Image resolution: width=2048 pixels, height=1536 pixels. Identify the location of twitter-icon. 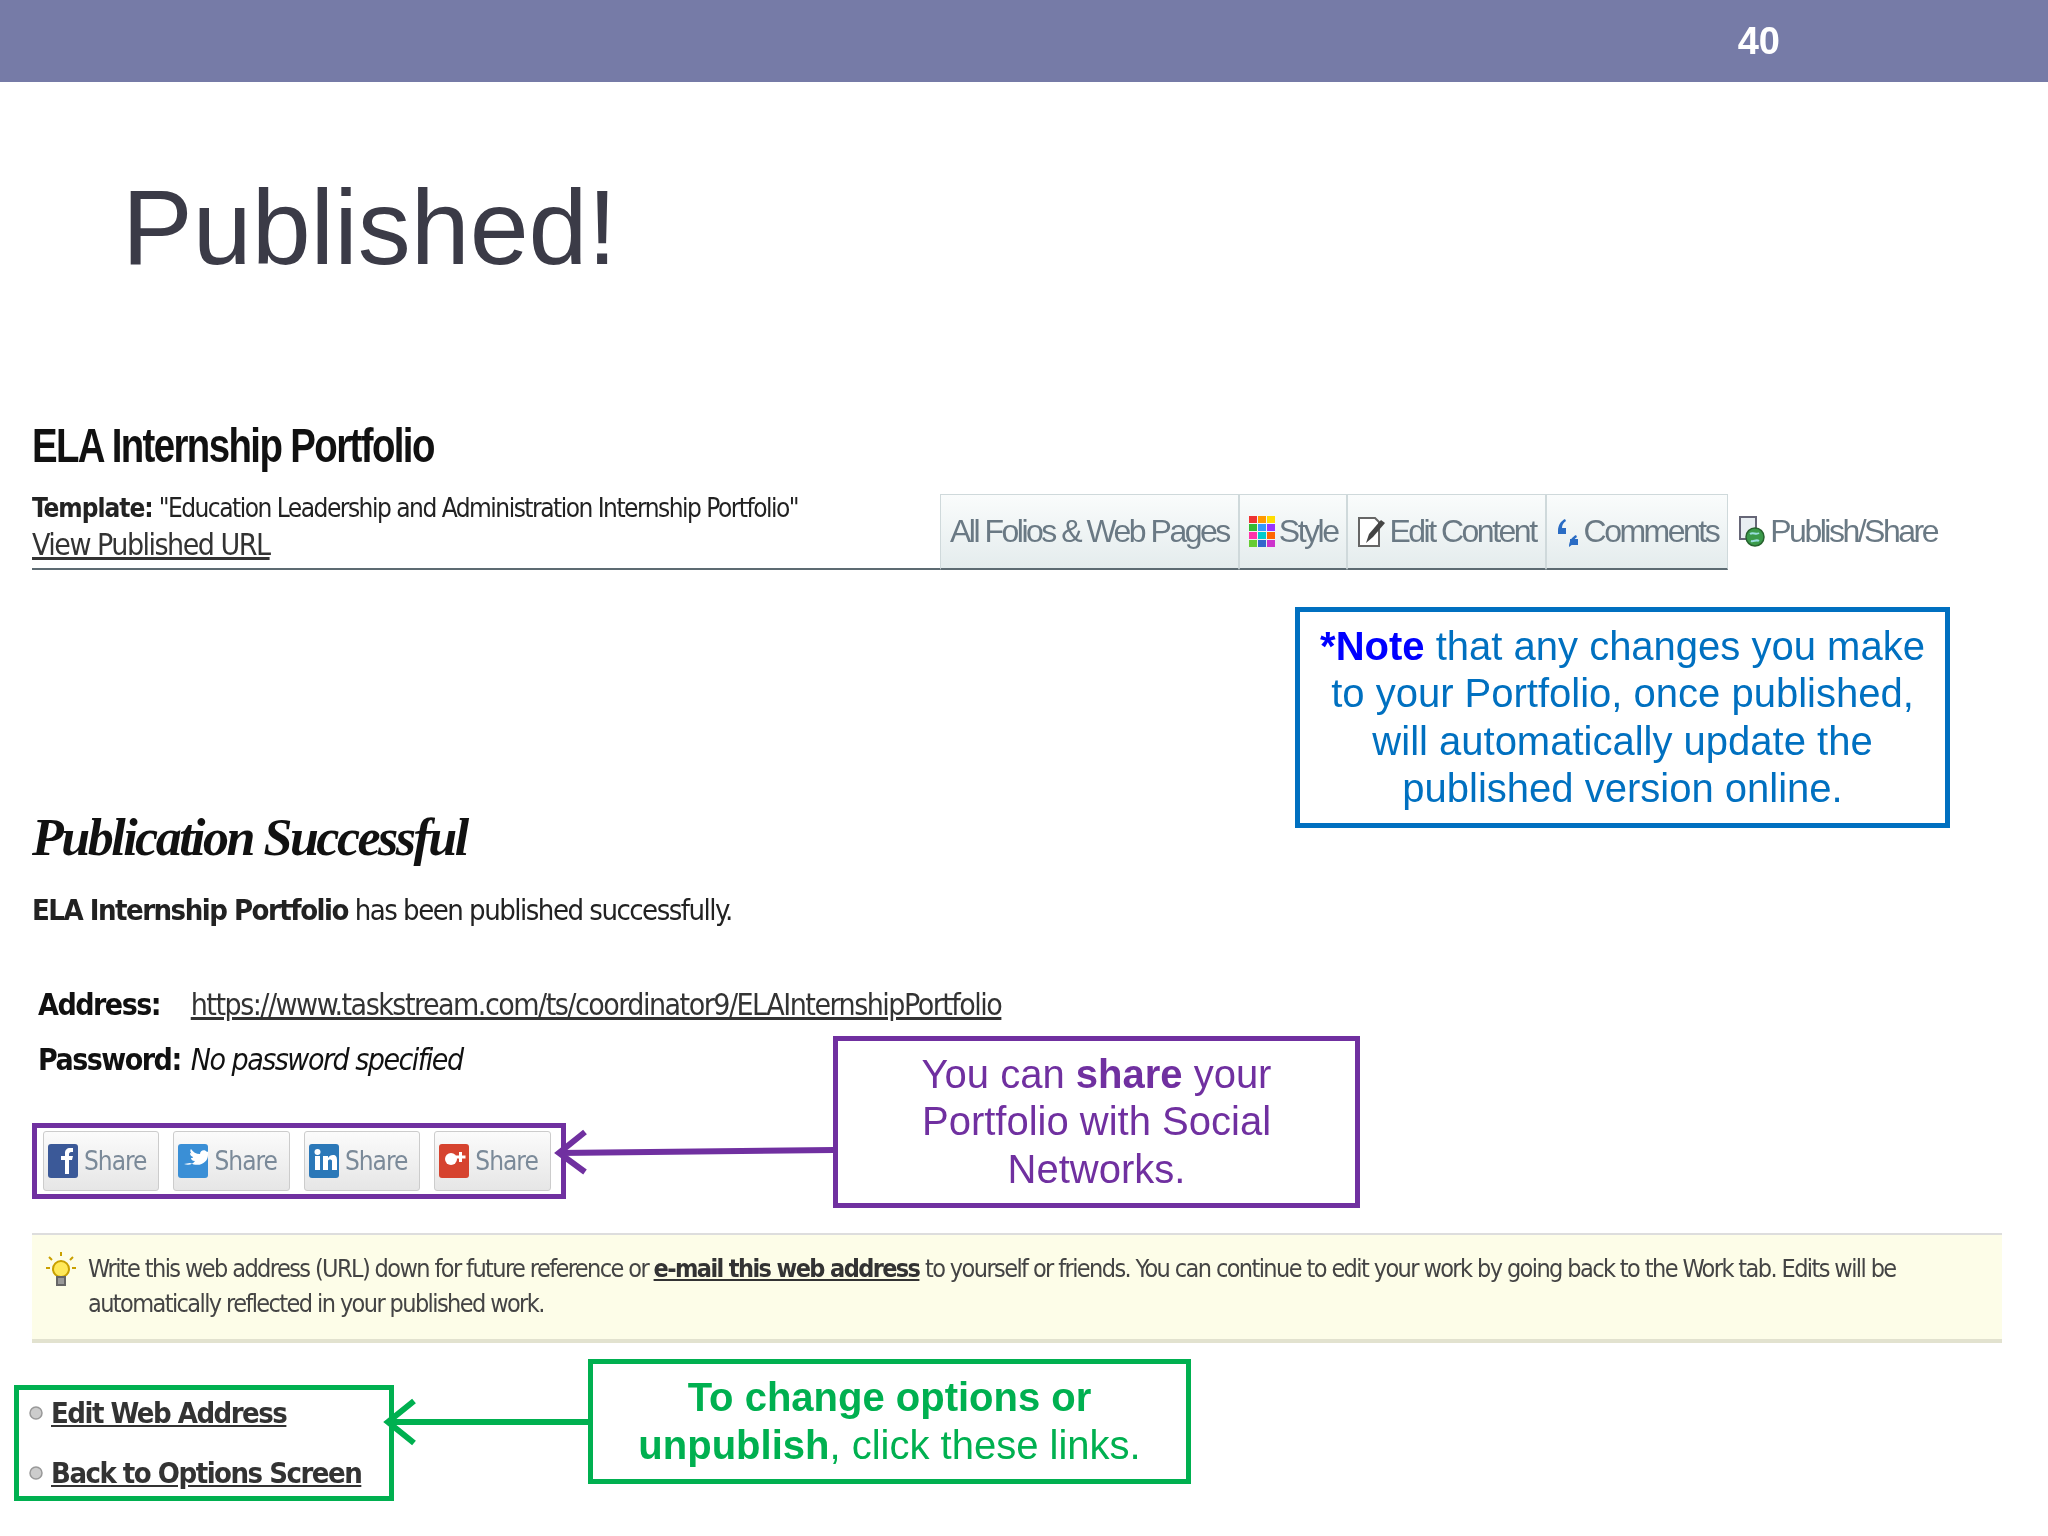
(193, 1161).